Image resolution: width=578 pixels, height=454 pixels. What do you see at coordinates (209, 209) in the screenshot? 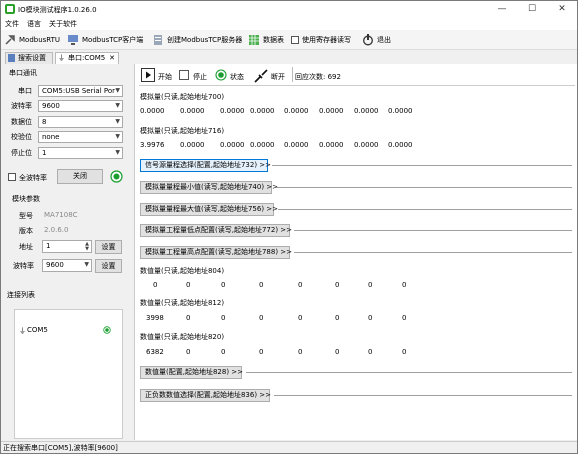
I see `range-max-button: 模拟量量程最大值(读写,起始地址756) >>` at bounding box center [209, 209].